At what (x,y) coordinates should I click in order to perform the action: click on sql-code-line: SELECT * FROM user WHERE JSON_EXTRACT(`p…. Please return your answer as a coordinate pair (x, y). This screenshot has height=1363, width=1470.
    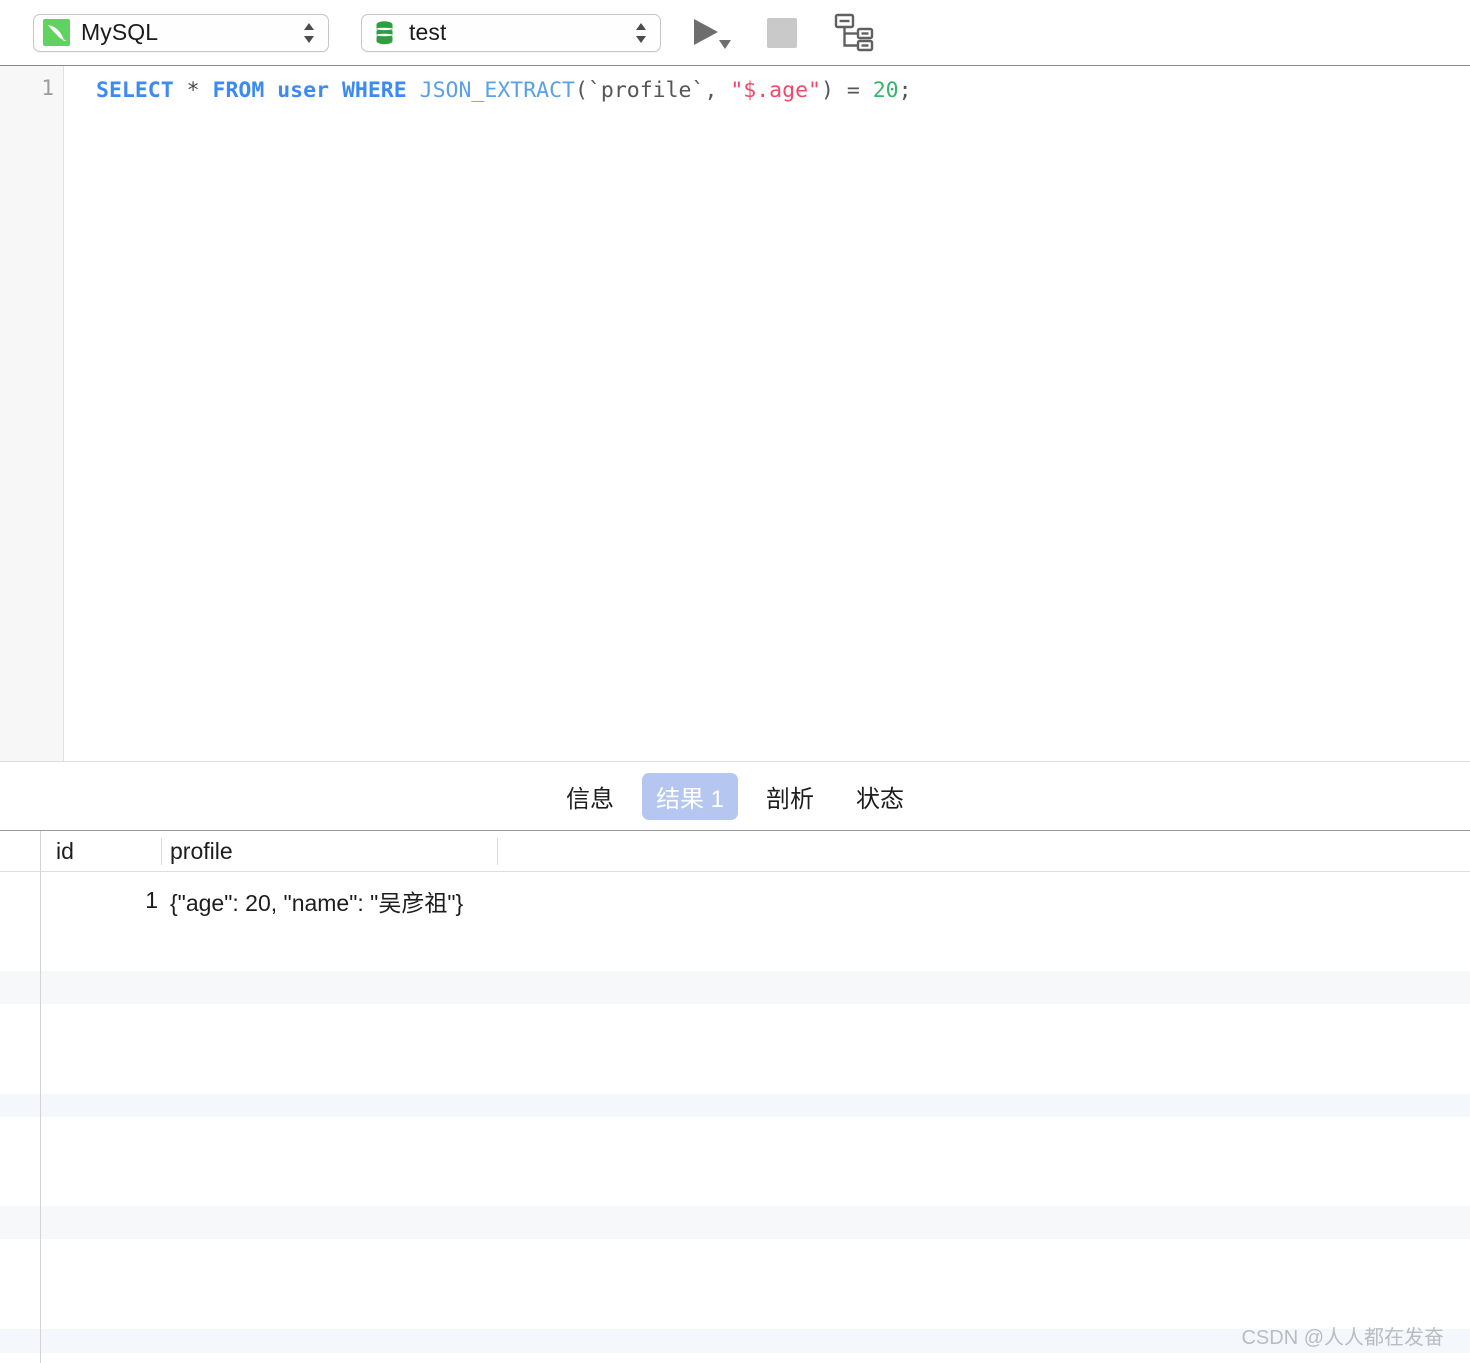
    Looking at the image, I should click on (504, 91).